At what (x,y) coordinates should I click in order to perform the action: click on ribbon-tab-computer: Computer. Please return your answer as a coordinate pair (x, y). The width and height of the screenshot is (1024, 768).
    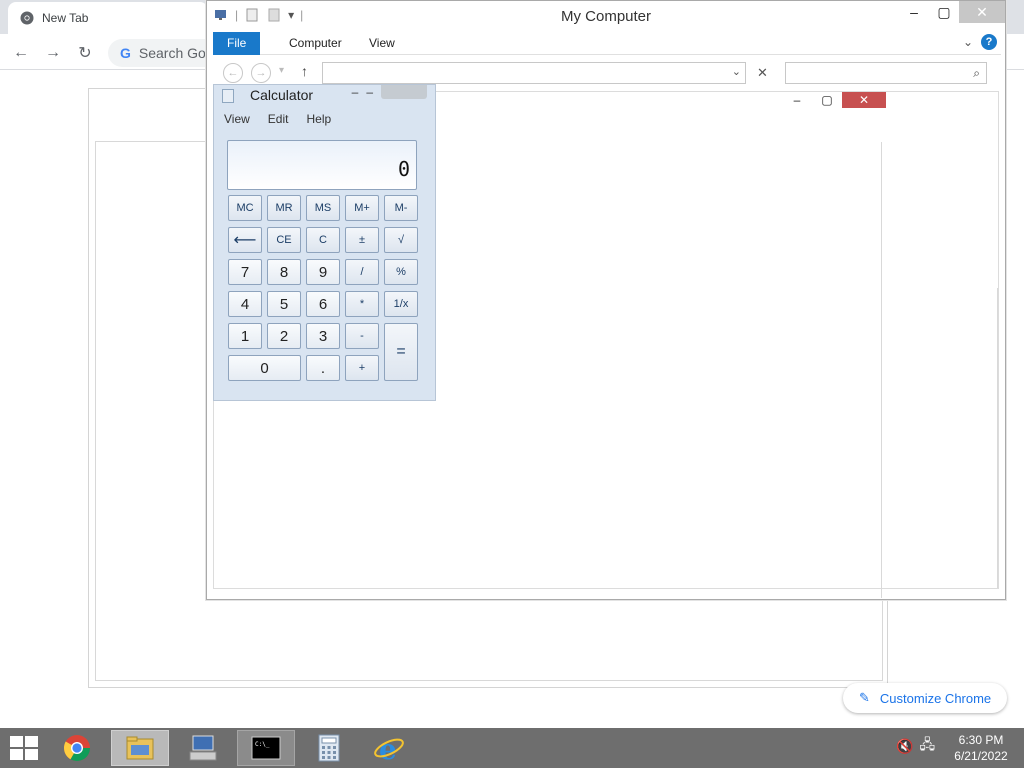
    Looking at the image, I should click on (315, 43).